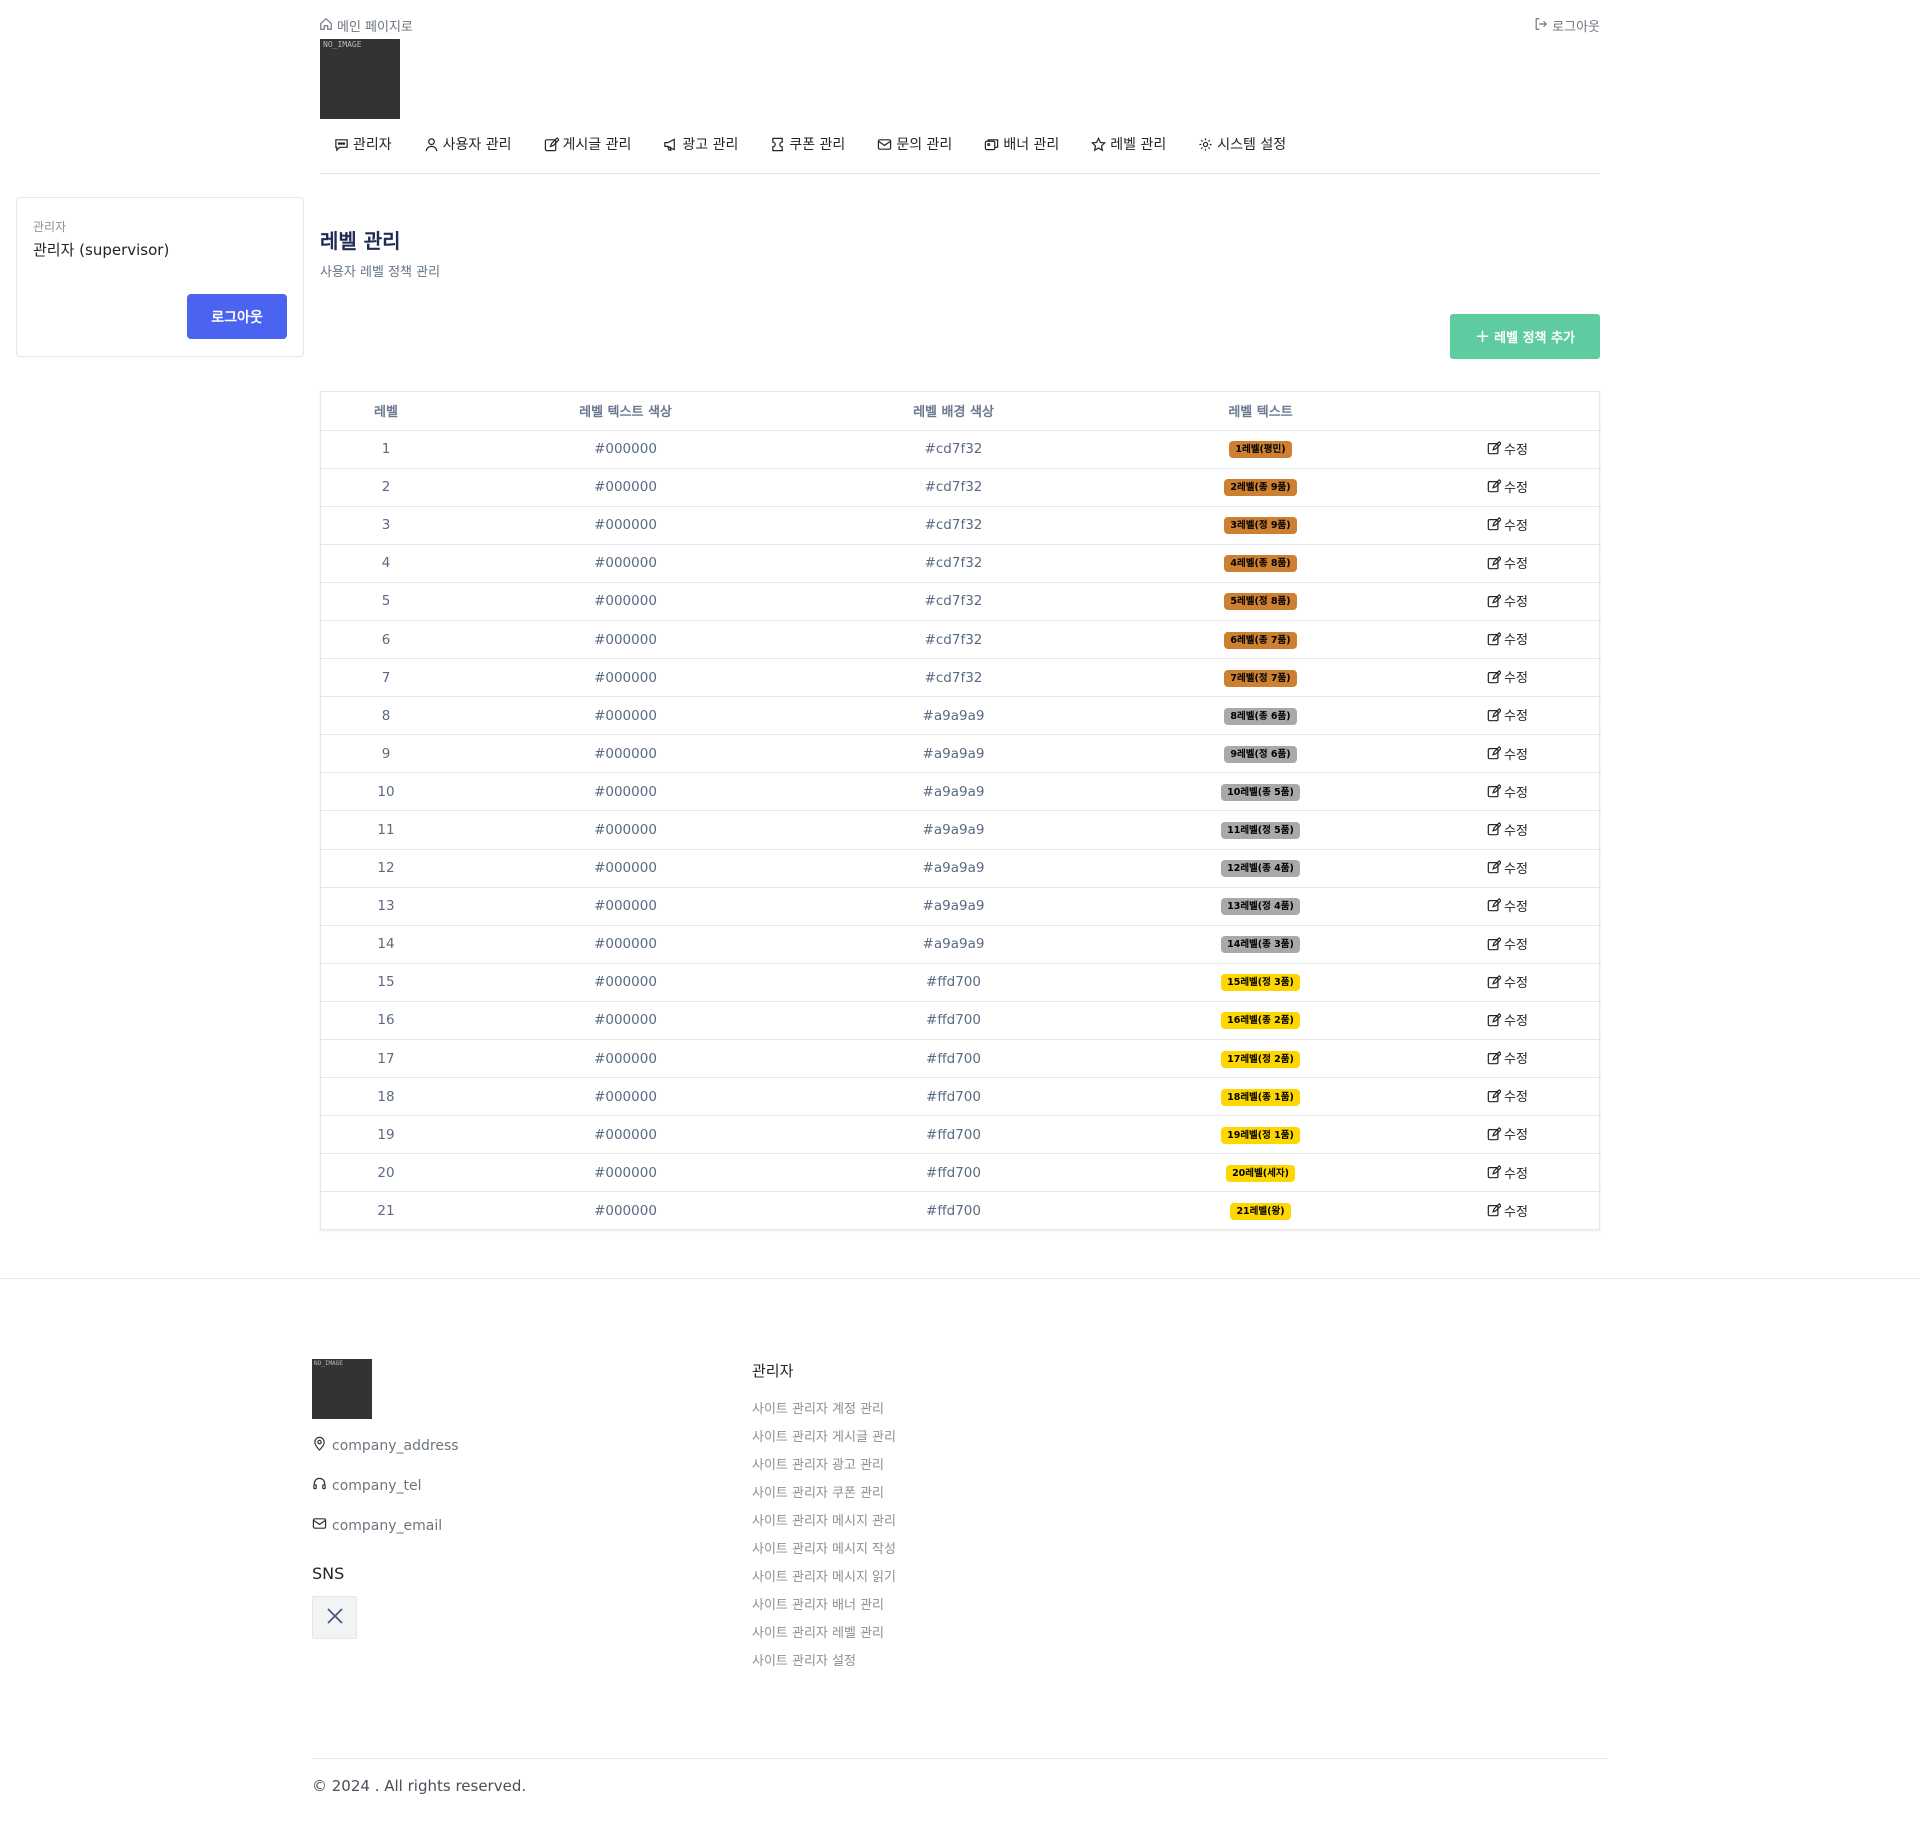  Describe the element at coordinates (237, 316) in the screenshot. I see `logout-button: 로그아웃` at that location.